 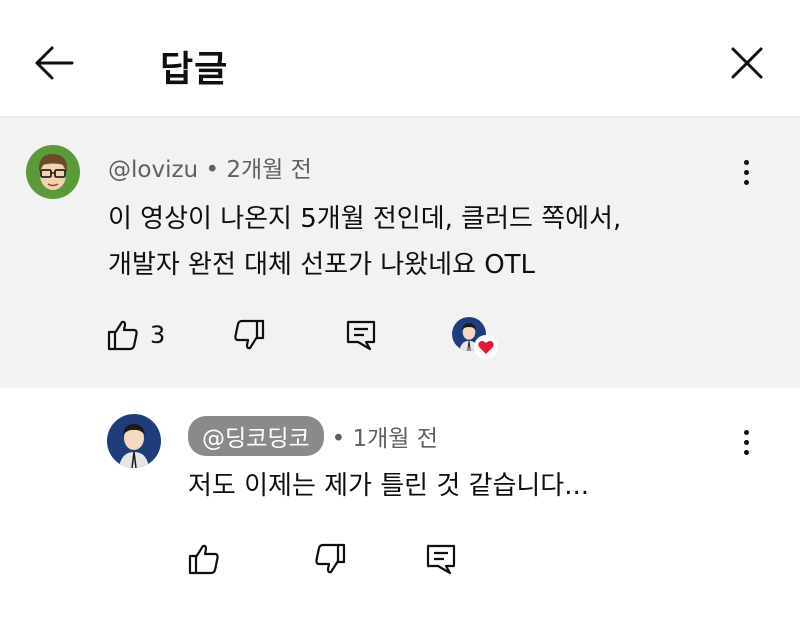 I want to click on comment-time: • 2개월 전, so click(x=258, y=170).